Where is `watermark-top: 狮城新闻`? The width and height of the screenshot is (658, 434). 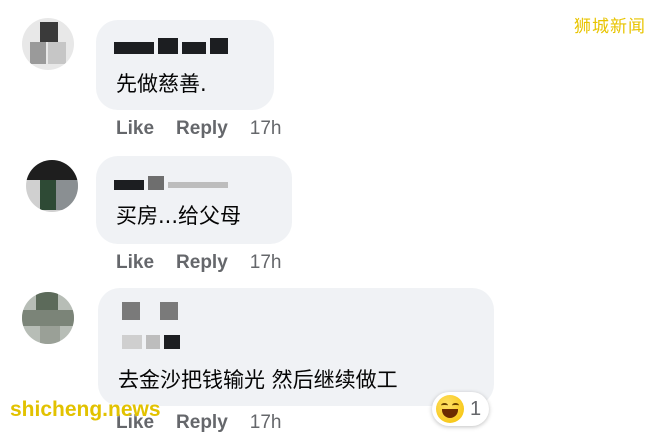
watermark-top: 狮城新闻 is located at coordinates (610, 27).